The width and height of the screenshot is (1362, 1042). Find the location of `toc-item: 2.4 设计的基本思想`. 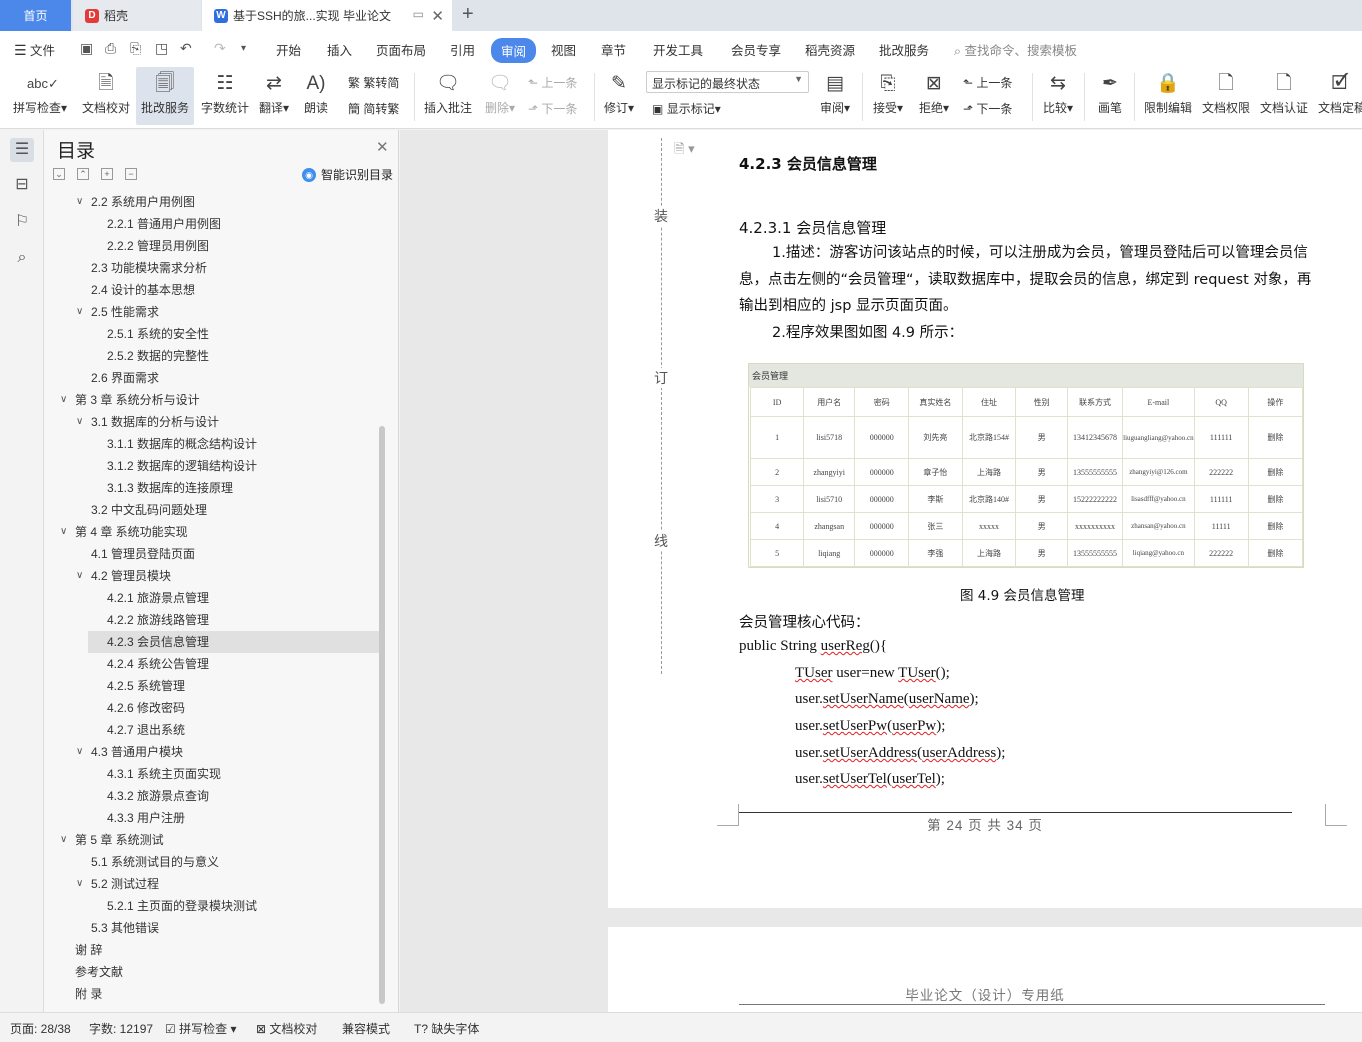

toc-item: 2.4 设计的基本思想 is located at coordinates (212, 290).